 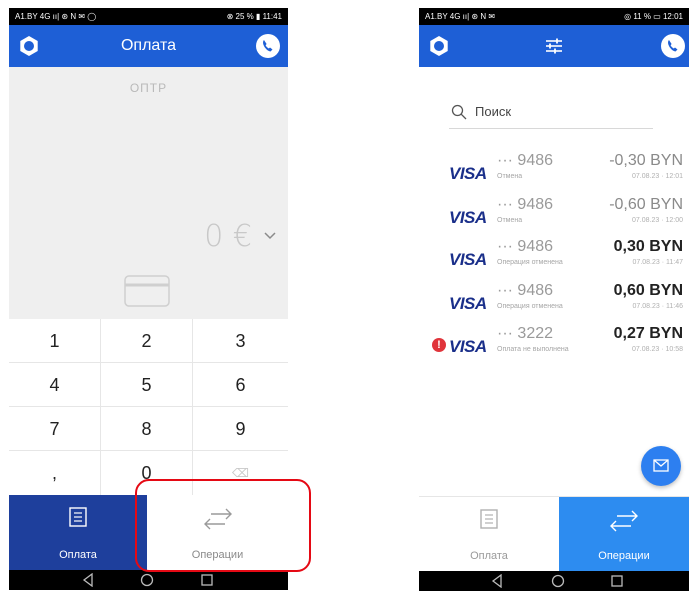 What do you see at coordinates (55, 473) in the screenshot?
I see `key-comma: ,` at bounding box center [55, 473].